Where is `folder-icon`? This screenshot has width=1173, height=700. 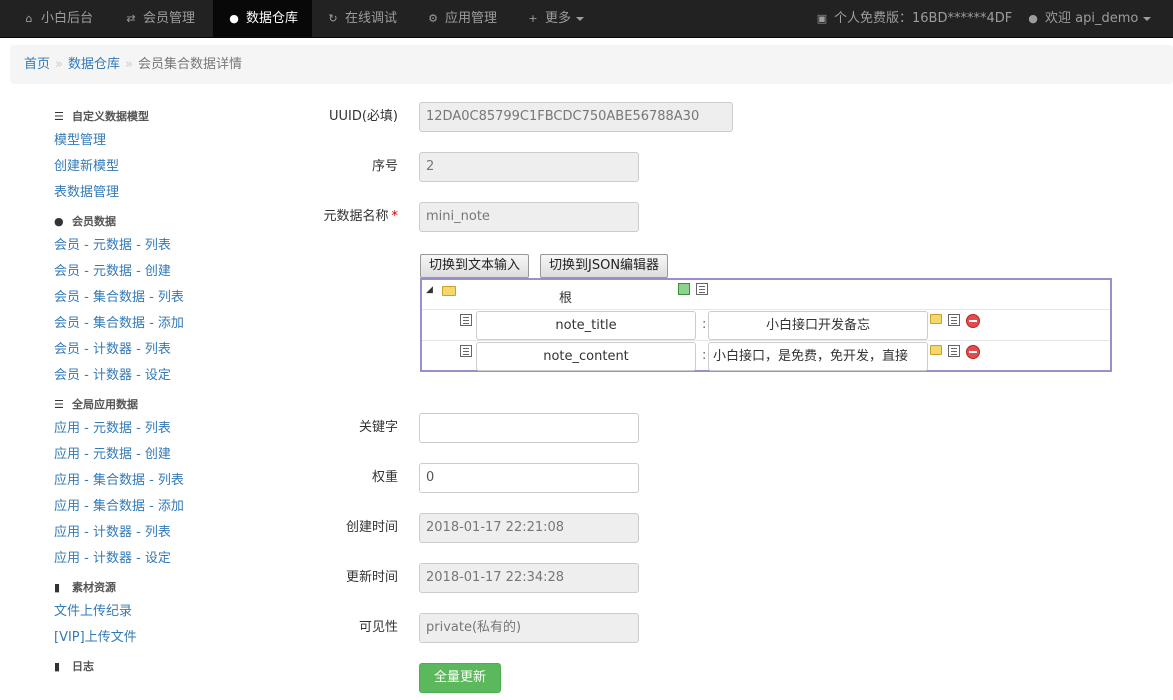
folder-icon is located at coordinates (449, 291).